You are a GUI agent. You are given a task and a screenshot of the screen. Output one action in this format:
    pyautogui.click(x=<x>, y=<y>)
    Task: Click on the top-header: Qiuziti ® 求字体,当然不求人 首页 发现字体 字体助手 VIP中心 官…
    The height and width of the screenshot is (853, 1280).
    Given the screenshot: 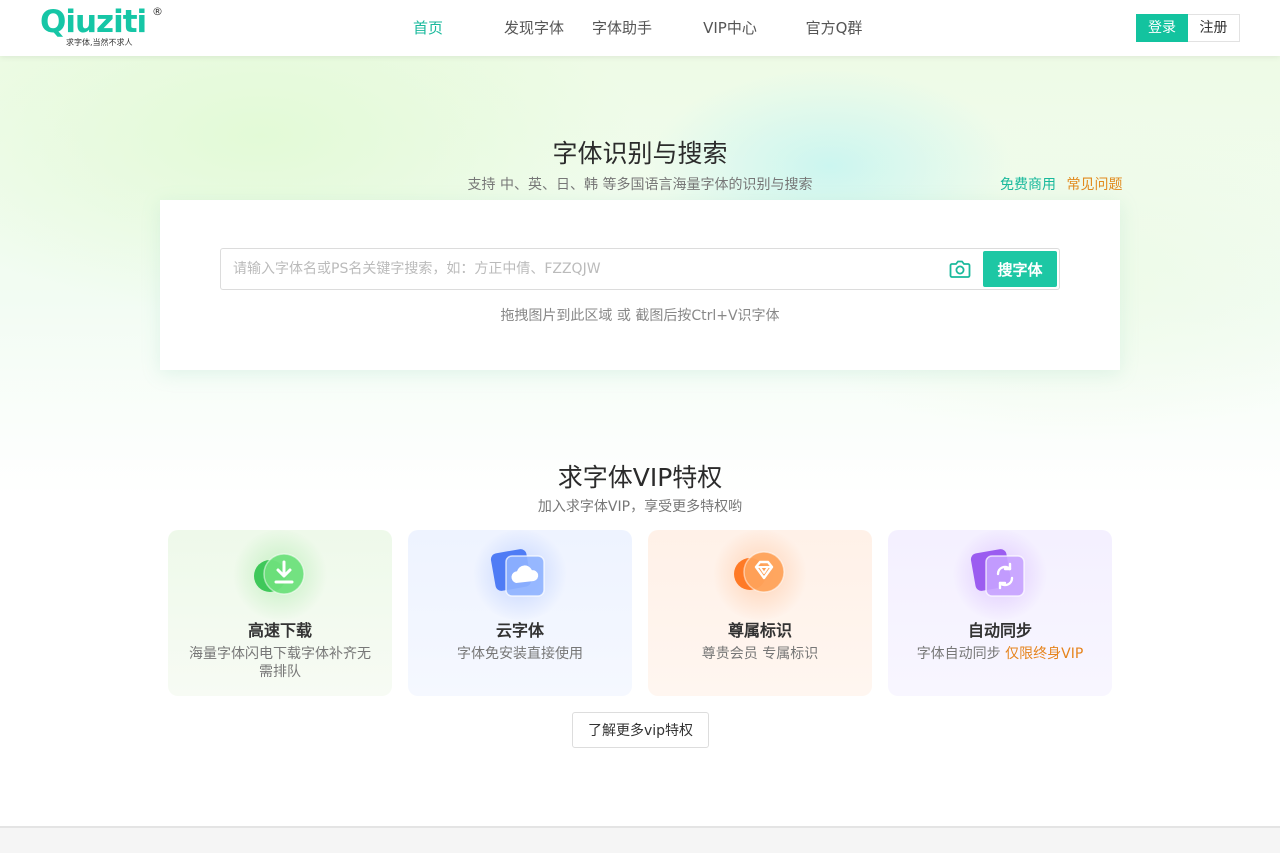 What is the action you would take?
    pyautogui.click(x=640, y=28)
    